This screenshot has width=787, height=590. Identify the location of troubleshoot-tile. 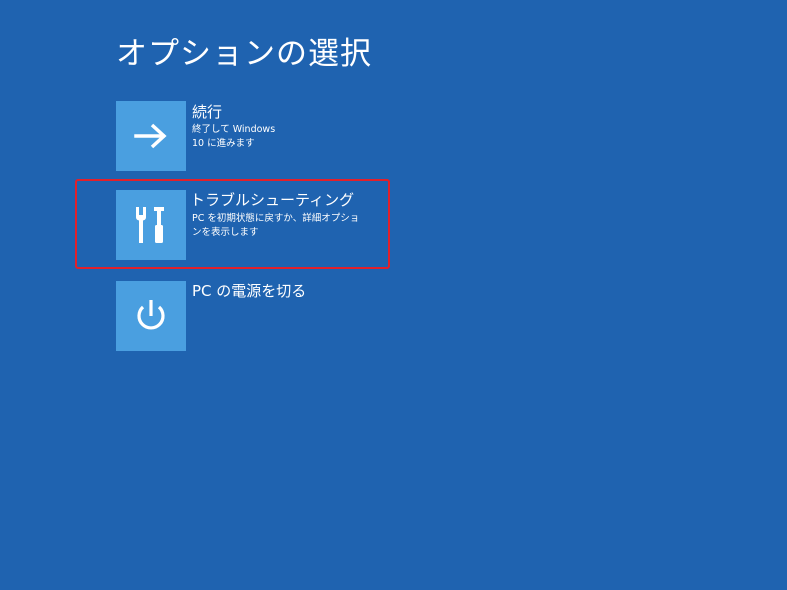
(151, 225).